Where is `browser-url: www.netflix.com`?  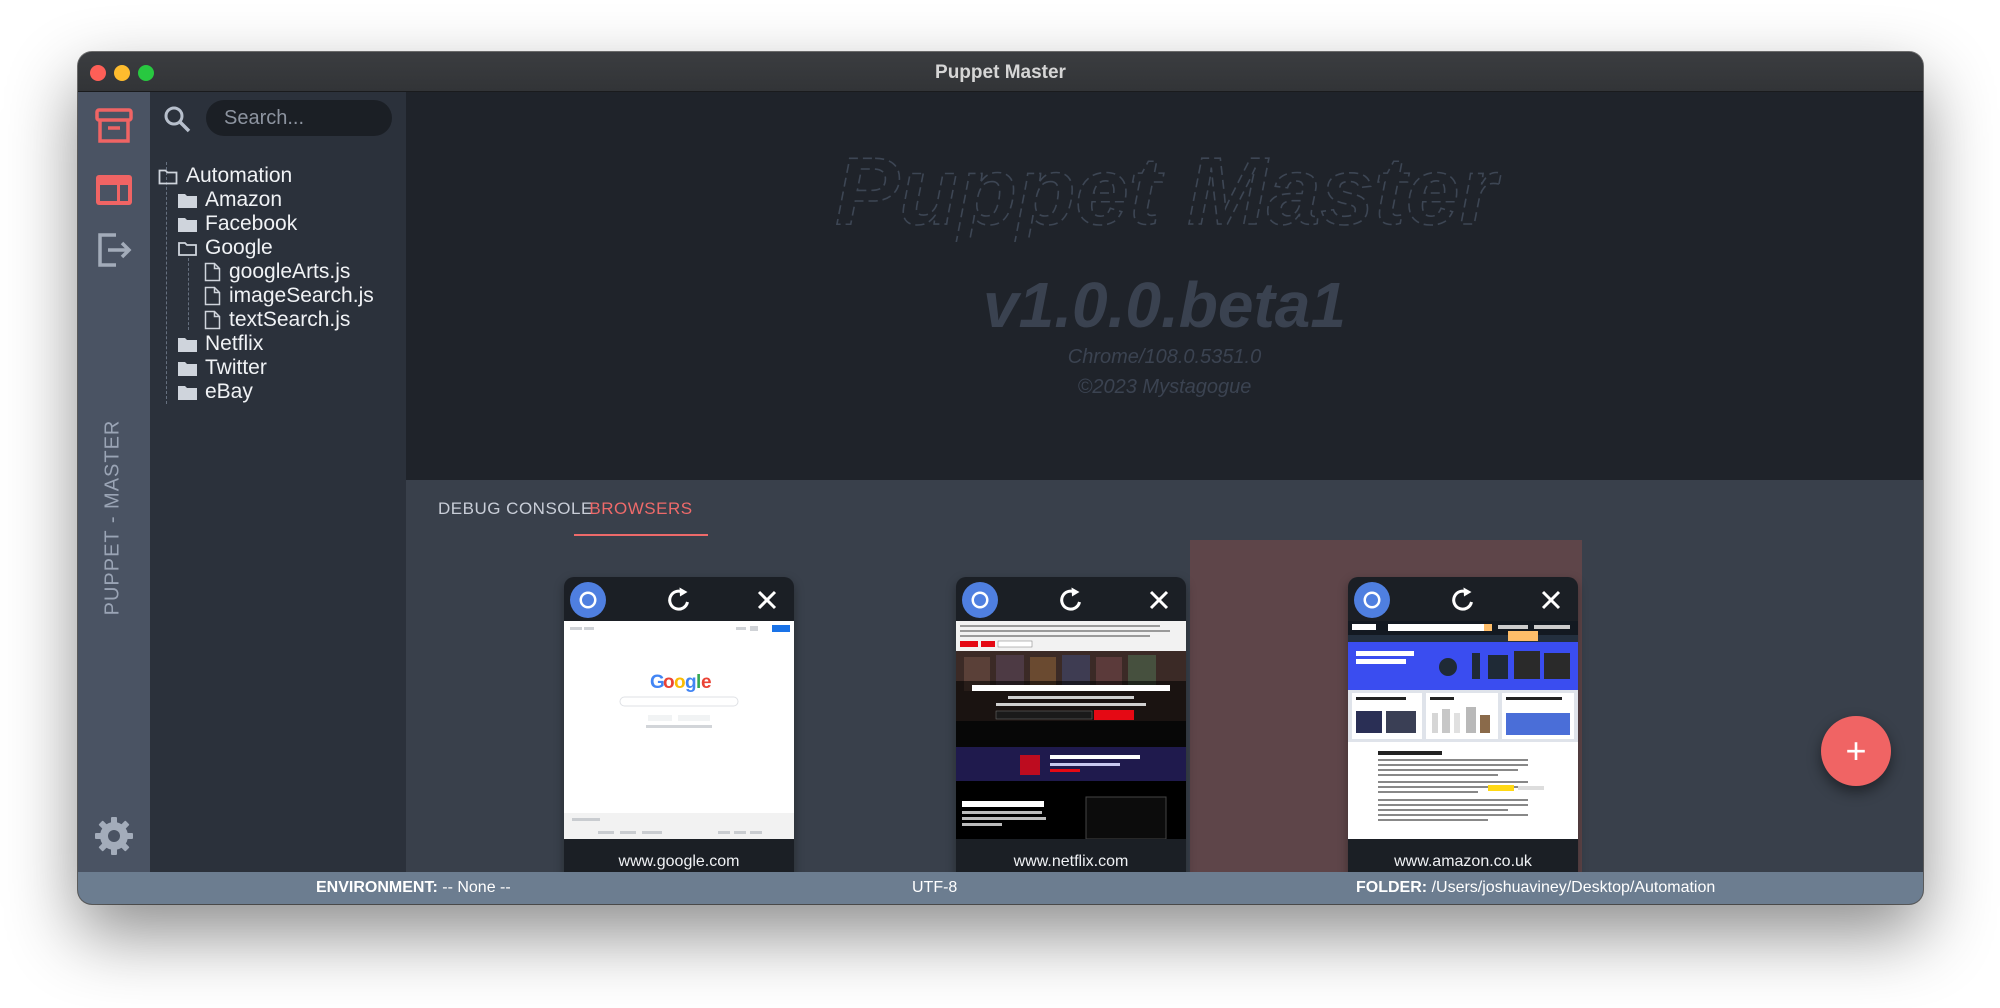 browser-url: www.netflix.com is located at coordinates (1071, 861).